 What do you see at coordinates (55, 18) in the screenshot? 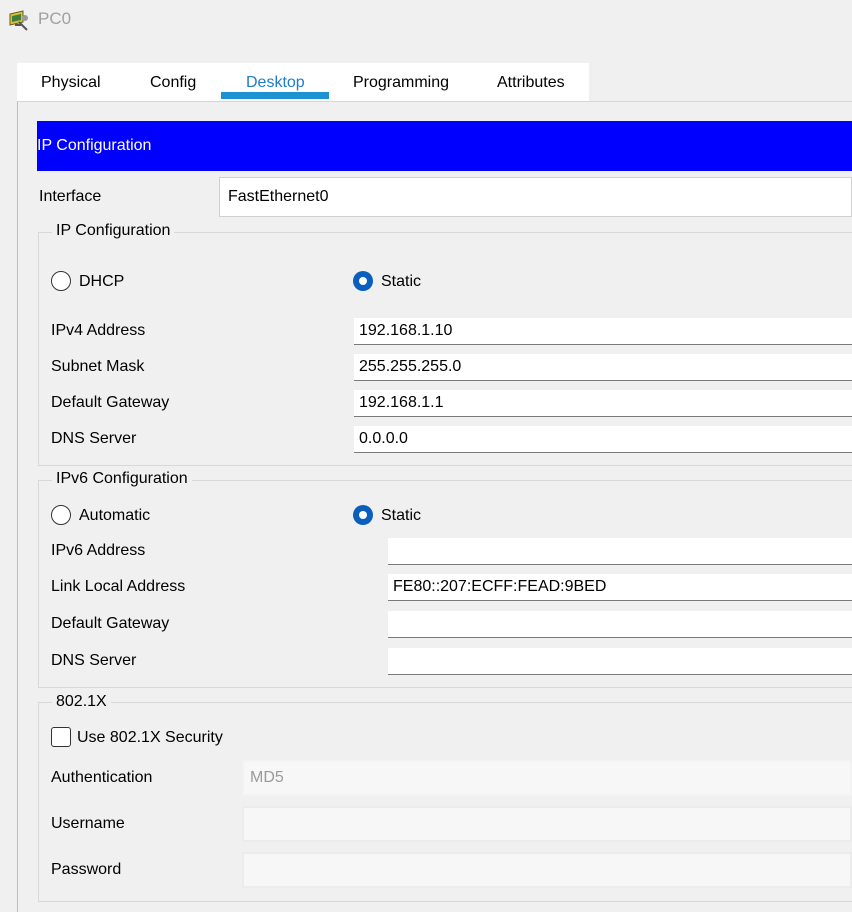
I see `window-title: PC0` at bounding box center [55, 18].